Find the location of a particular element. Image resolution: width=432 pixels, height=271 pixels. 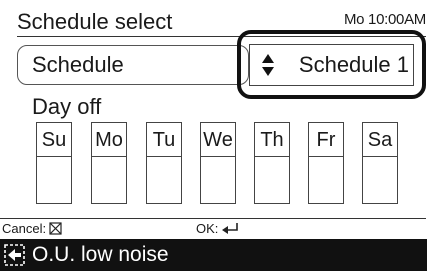

status-bar: O.U. low noise is located at coordinates (213, 255).